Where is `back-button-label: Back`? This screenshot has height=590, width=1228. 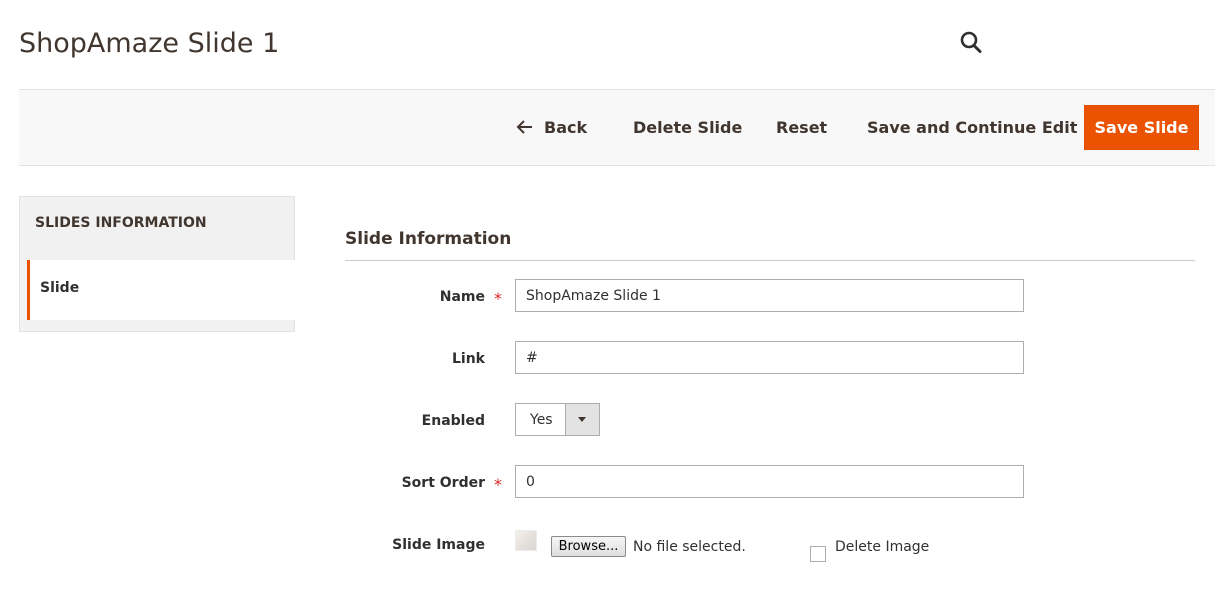
back-button-label: Back is located at coordinates (566, 127).